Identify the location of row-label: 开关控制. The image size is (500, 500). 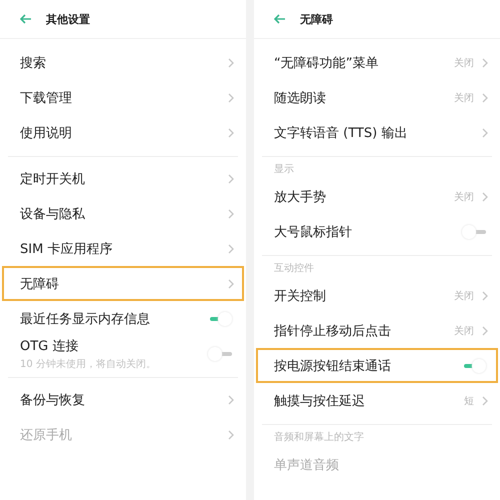
(300, 296).